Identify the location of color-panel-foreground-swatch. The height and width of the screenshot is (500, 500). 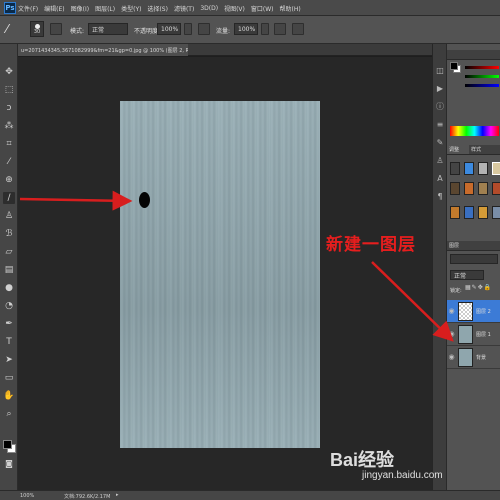
(454, 66).